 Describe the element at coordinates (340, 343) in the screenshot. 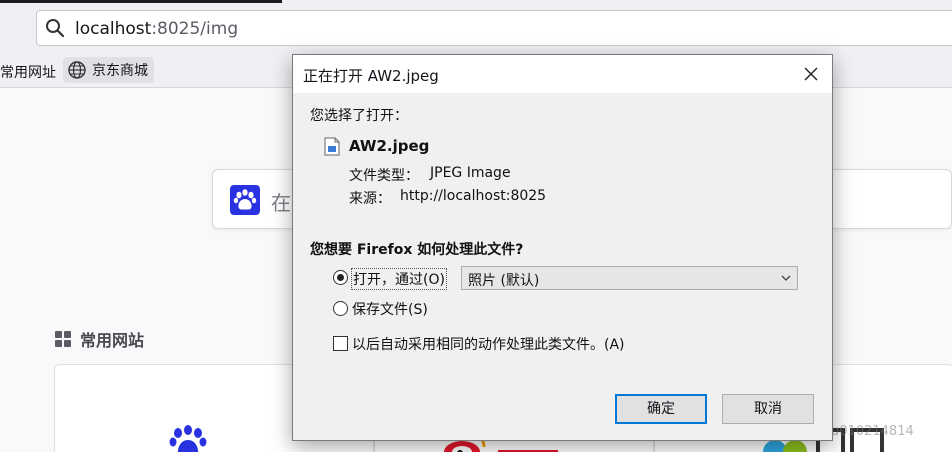

I see `auto-action-checkbox` at that location.